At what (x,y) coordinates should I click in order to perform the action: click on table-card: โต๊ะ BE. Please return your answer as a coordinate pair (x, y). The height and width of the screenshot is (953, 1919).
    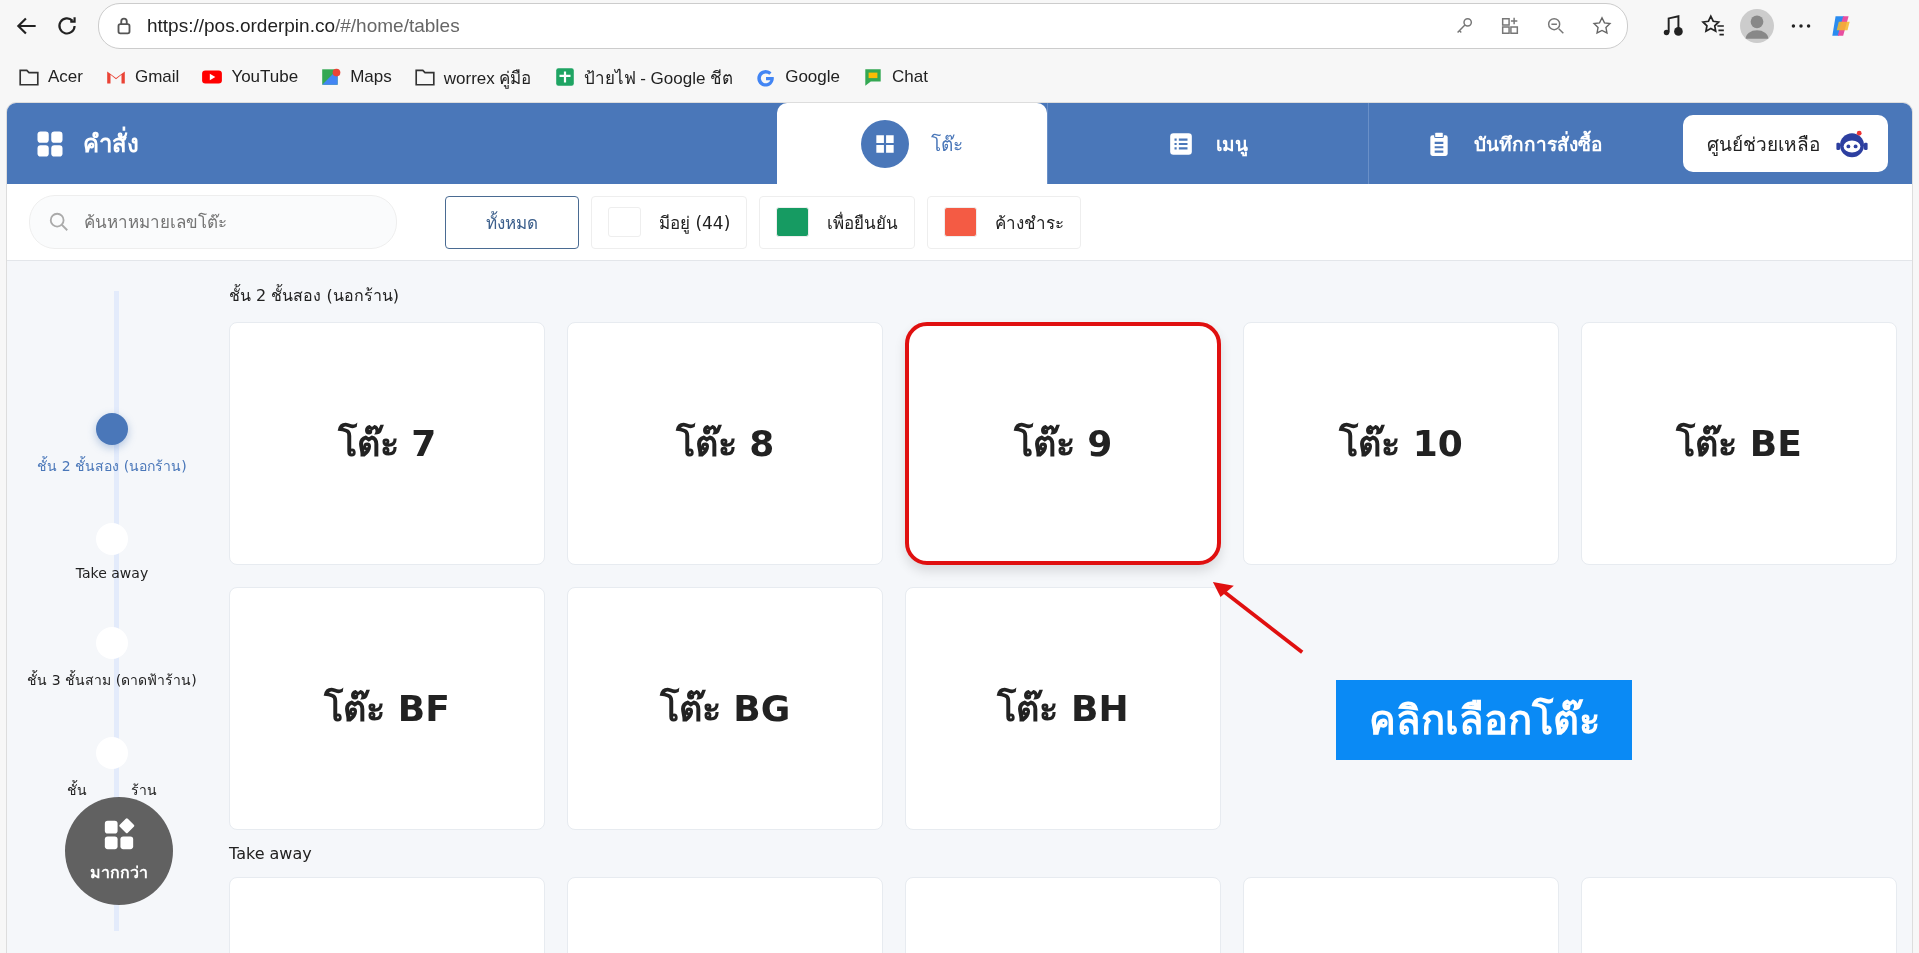
    Looking at the image, I should click on (1739, 443).